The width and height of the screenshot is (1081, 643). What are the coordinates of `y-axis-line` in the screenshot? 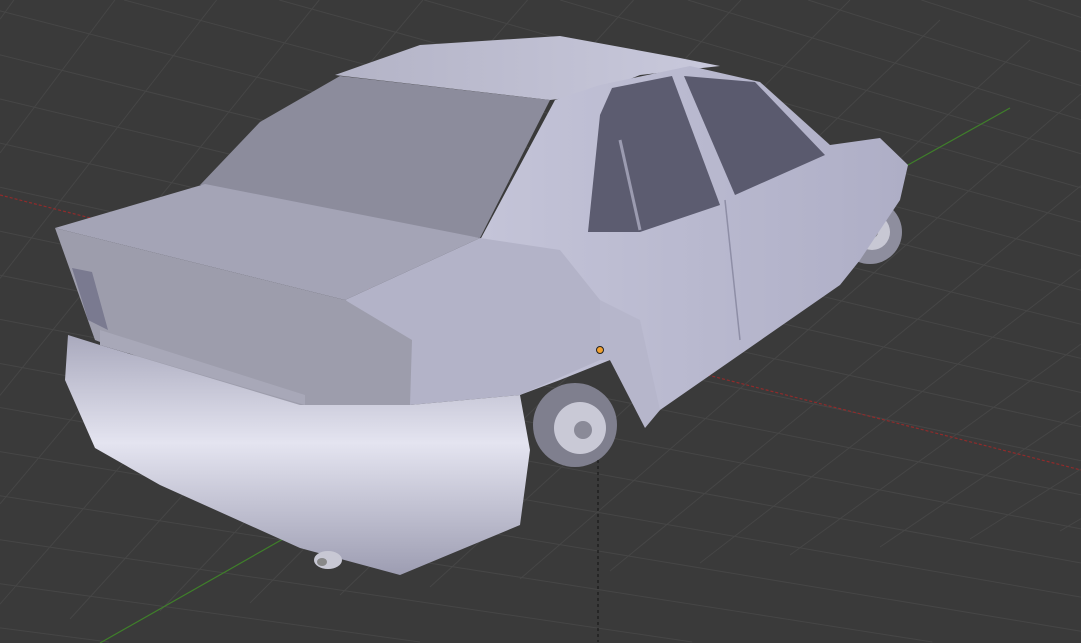 It's located at (195, 588).